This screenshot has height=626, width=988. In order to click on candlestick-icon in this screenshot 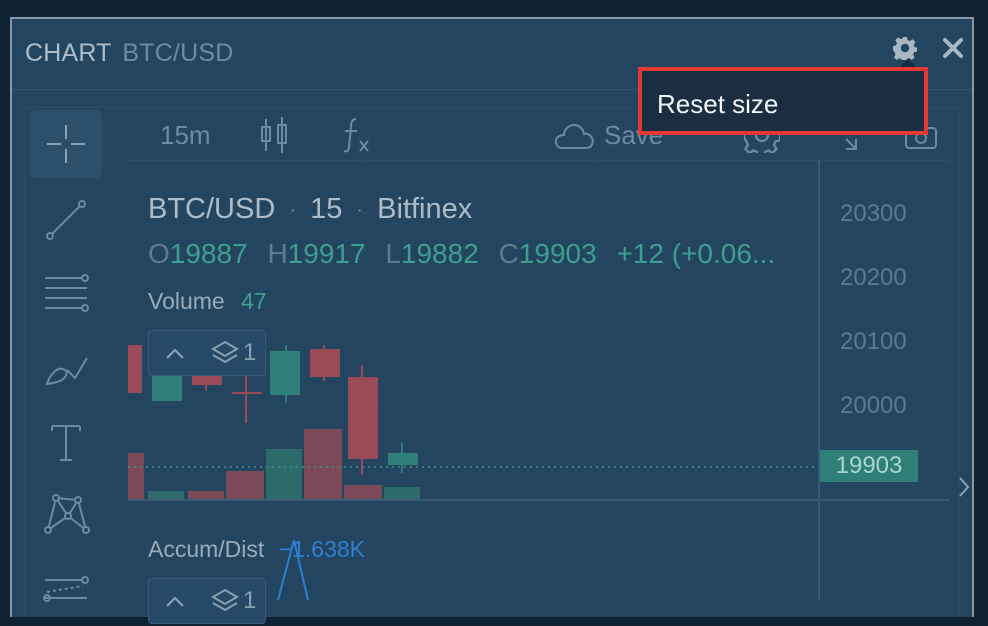, I will do `click(274, 135)`.